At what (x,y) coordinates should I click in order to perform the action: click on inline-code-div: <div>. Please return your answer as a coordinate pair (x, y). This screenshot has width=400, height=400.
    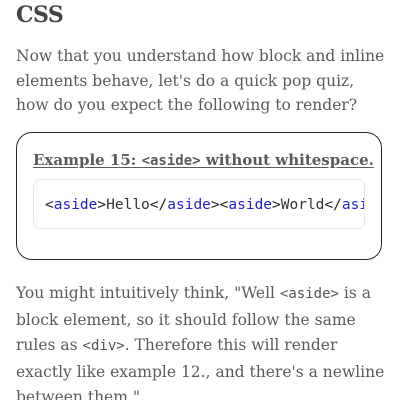
    Looking at the image, I should click on (103, 346).